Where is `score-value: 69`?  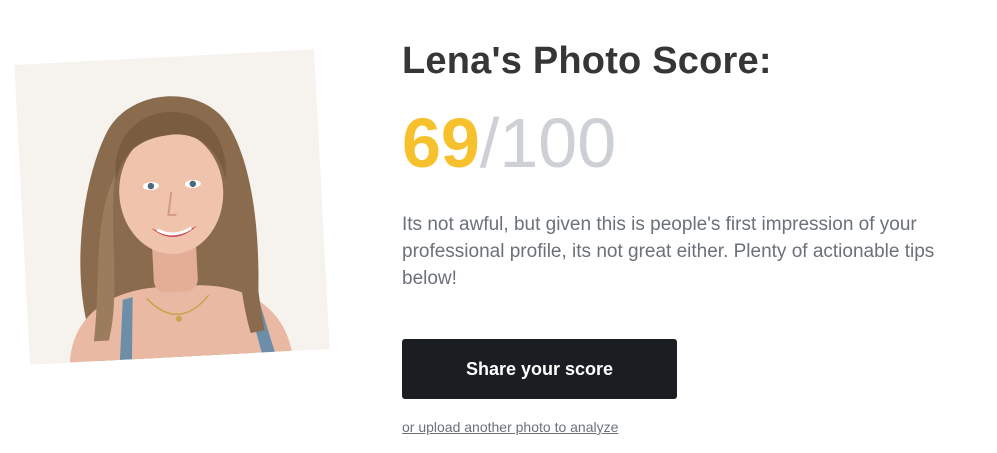 score-value: 69 is located at coordinates (441, 143).